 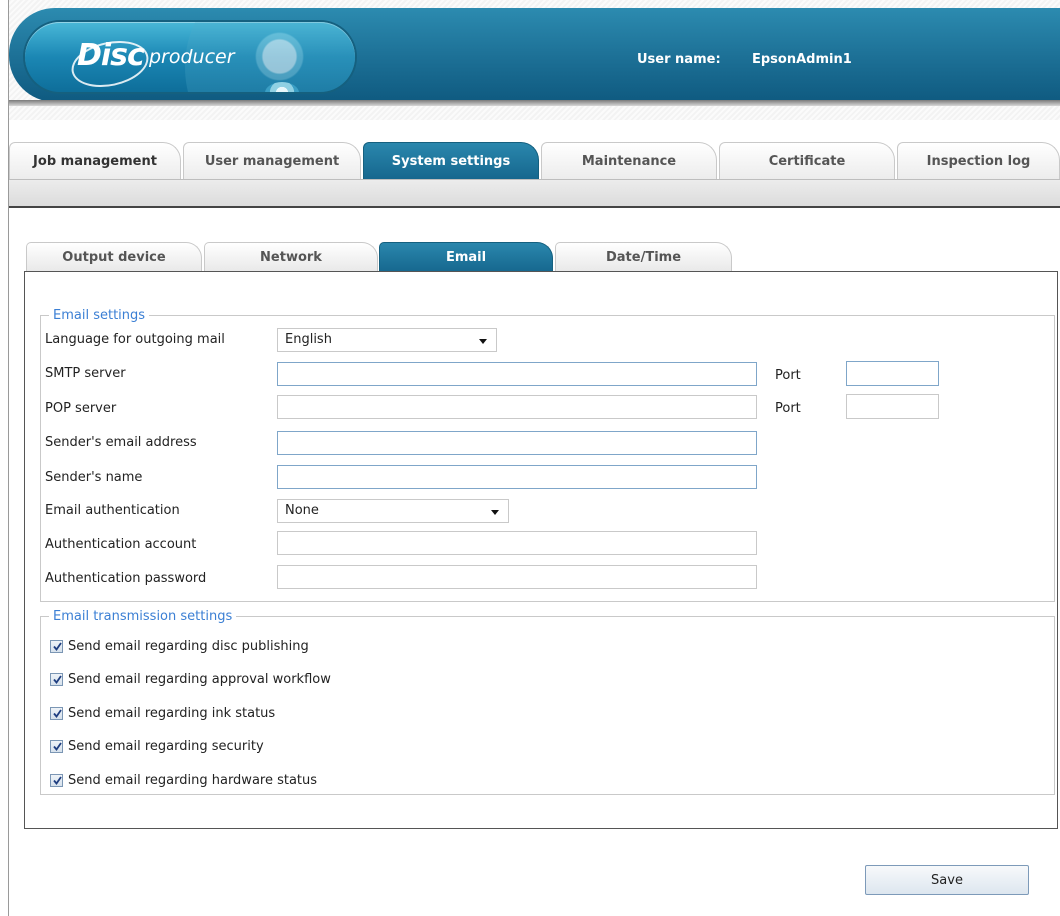 I want to click on subtab-label: Email, so click(x=466, y=257).